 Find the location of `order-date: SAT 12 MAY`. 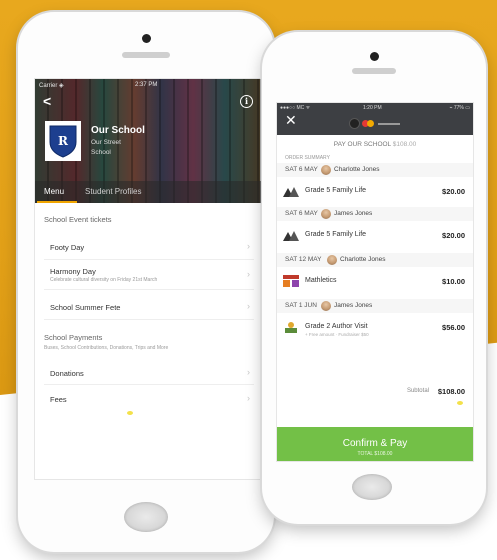

order-date: SAT 12 MAY is located at coordinates (303, 259).